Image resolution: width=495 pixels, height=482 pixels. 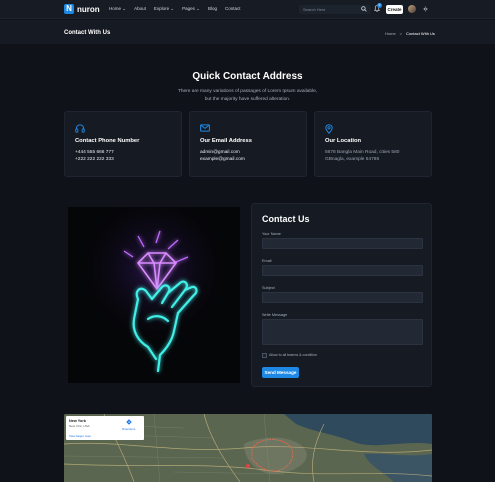 I want to click on email-link: admin@gmail.com, so click(x=220, y=152).